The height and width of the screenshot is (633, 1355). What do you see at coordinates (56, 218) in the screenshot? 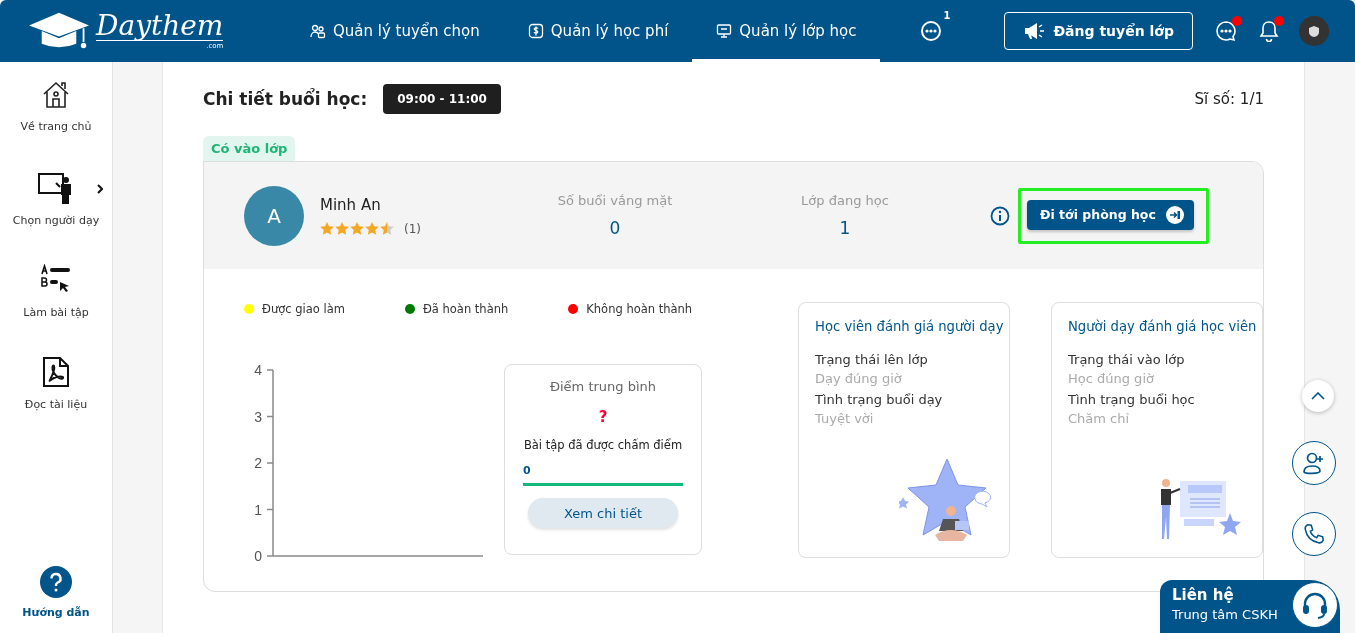
I see `sidebar-item: Chọn người dạy` at bounding box center [56, 218].